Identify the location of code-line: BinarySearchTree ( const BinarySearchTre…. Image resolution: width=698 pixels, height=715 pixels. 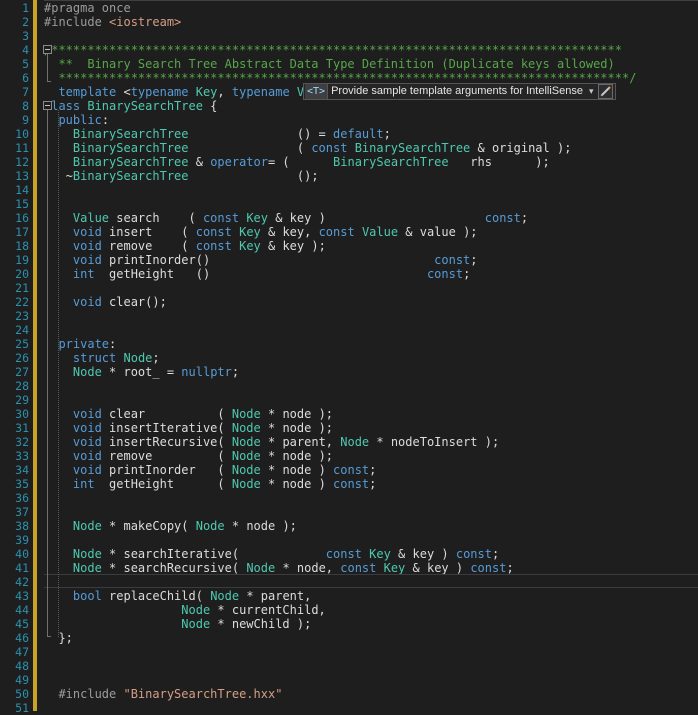
(308, 148).